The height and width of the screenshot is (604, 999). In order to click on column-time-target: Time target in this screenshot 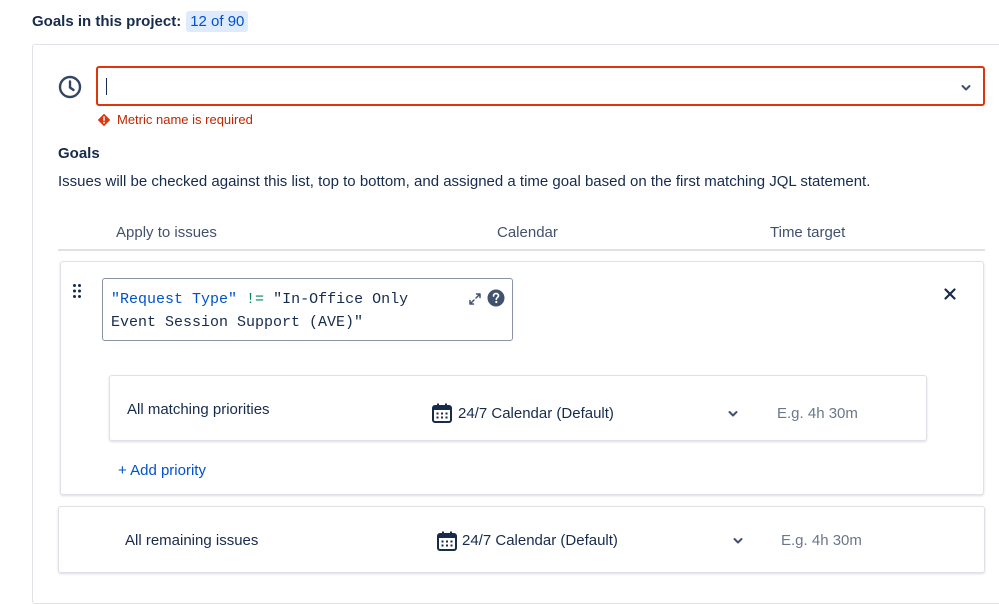, I will do `click(808, 232)`.